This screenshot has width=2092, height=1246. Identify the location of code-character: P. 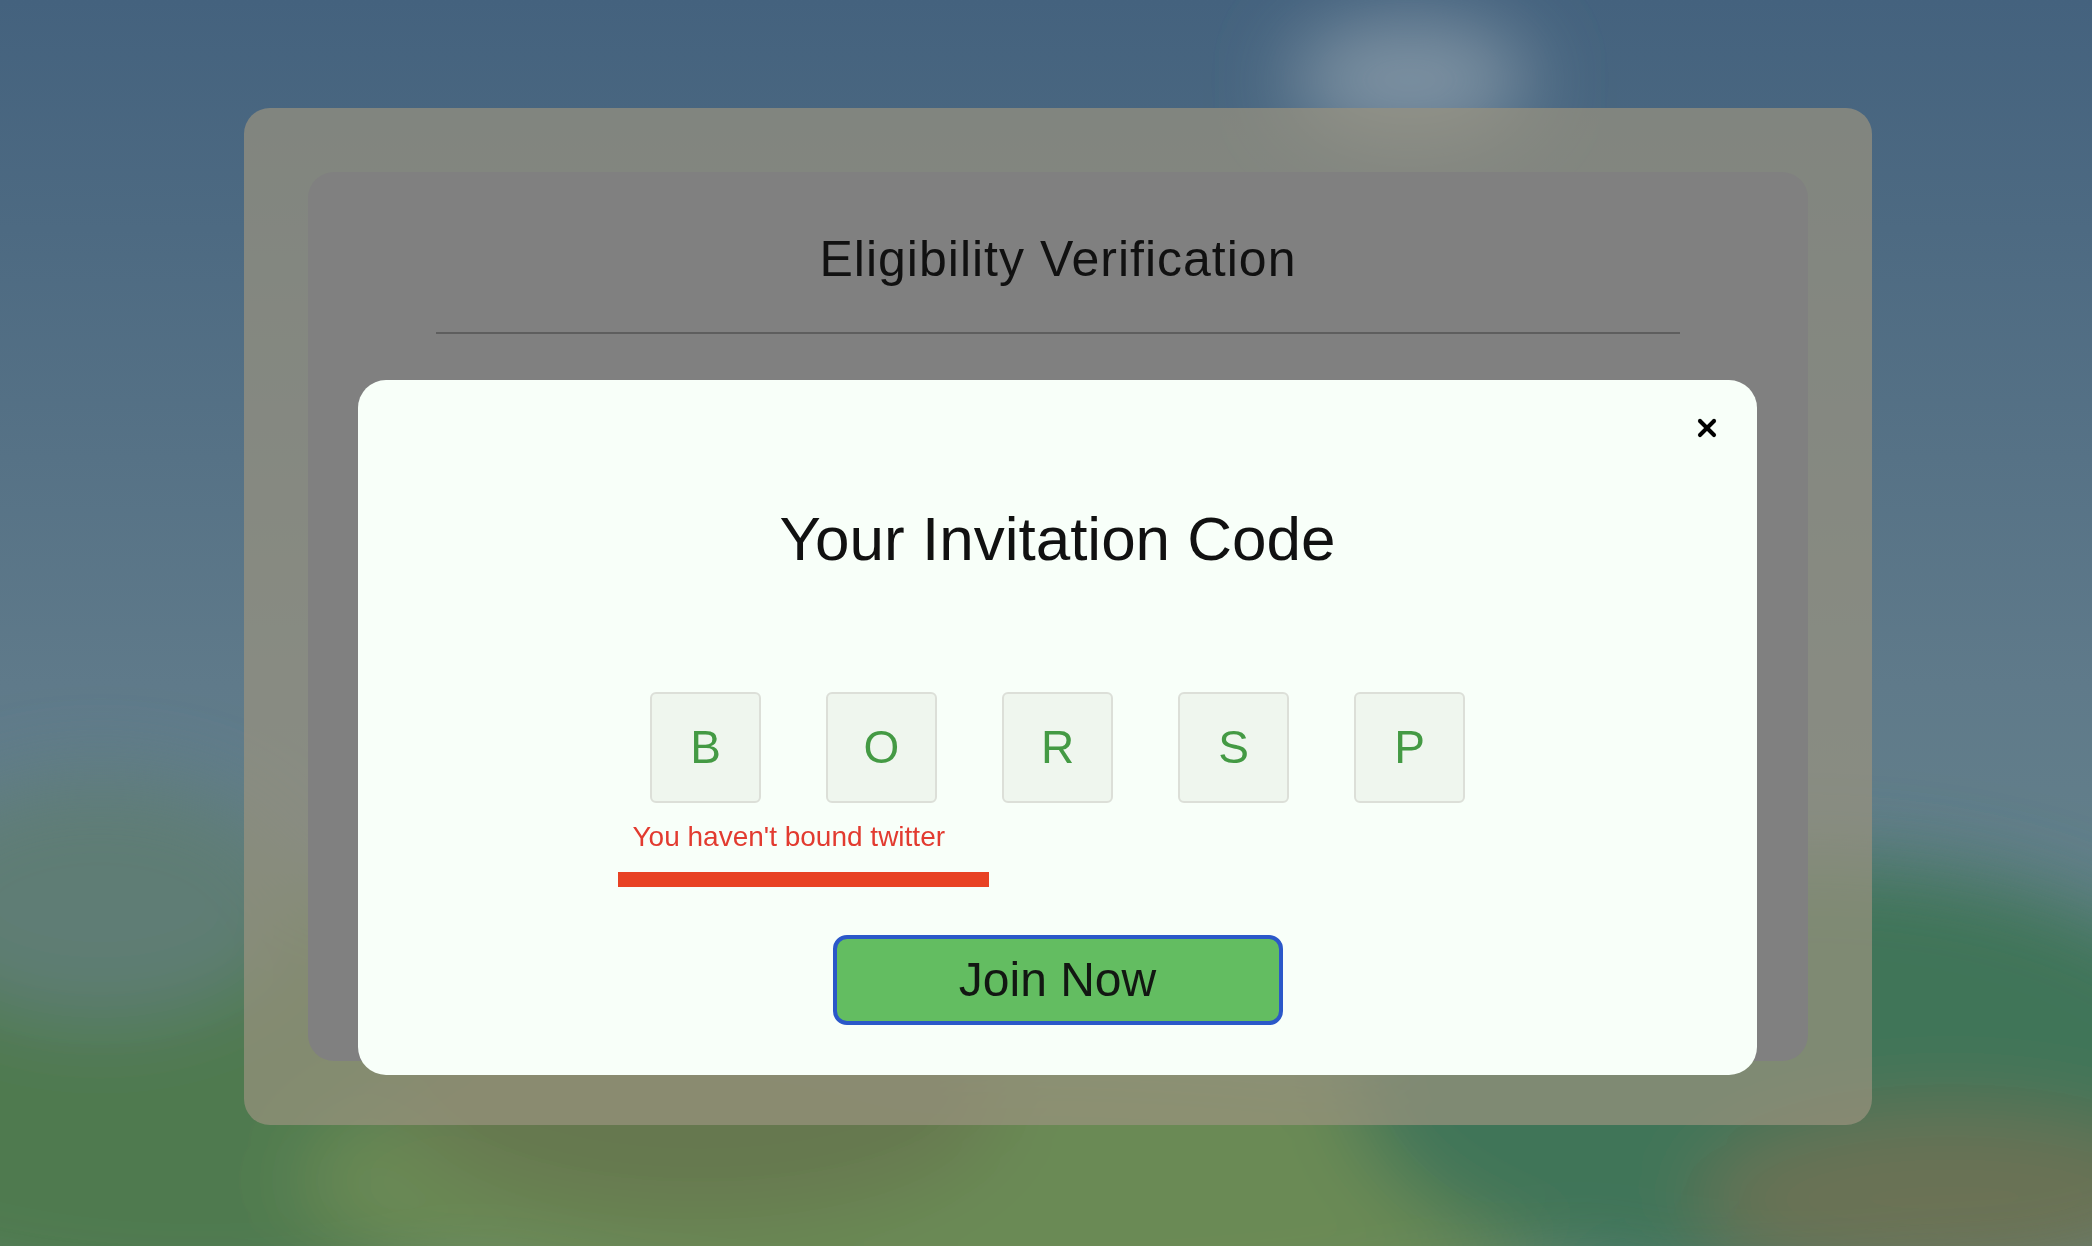
(1409, 747).